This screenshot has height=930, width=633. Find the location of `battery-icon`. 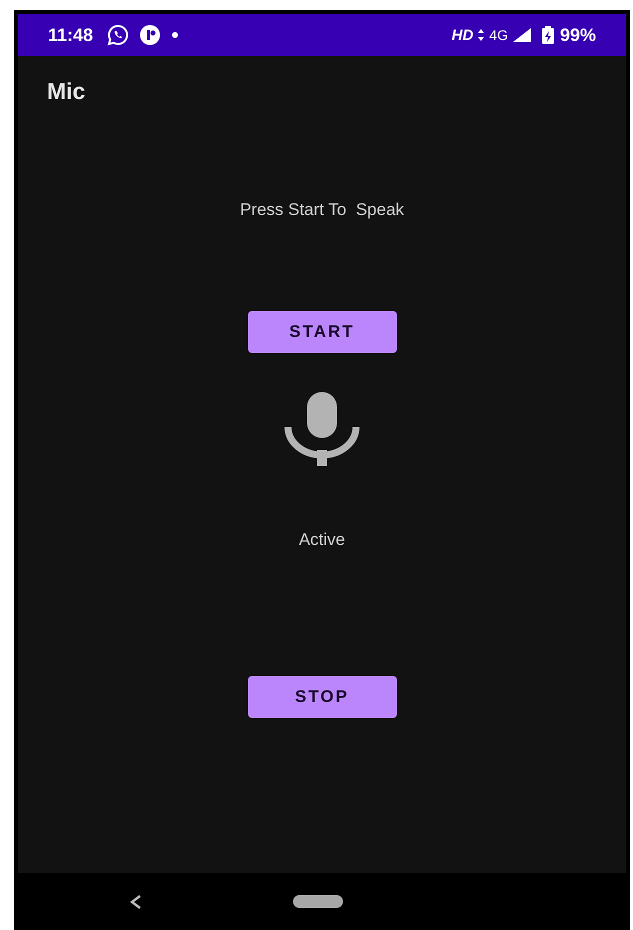

battery-icon is located at coordinates (548, 35).